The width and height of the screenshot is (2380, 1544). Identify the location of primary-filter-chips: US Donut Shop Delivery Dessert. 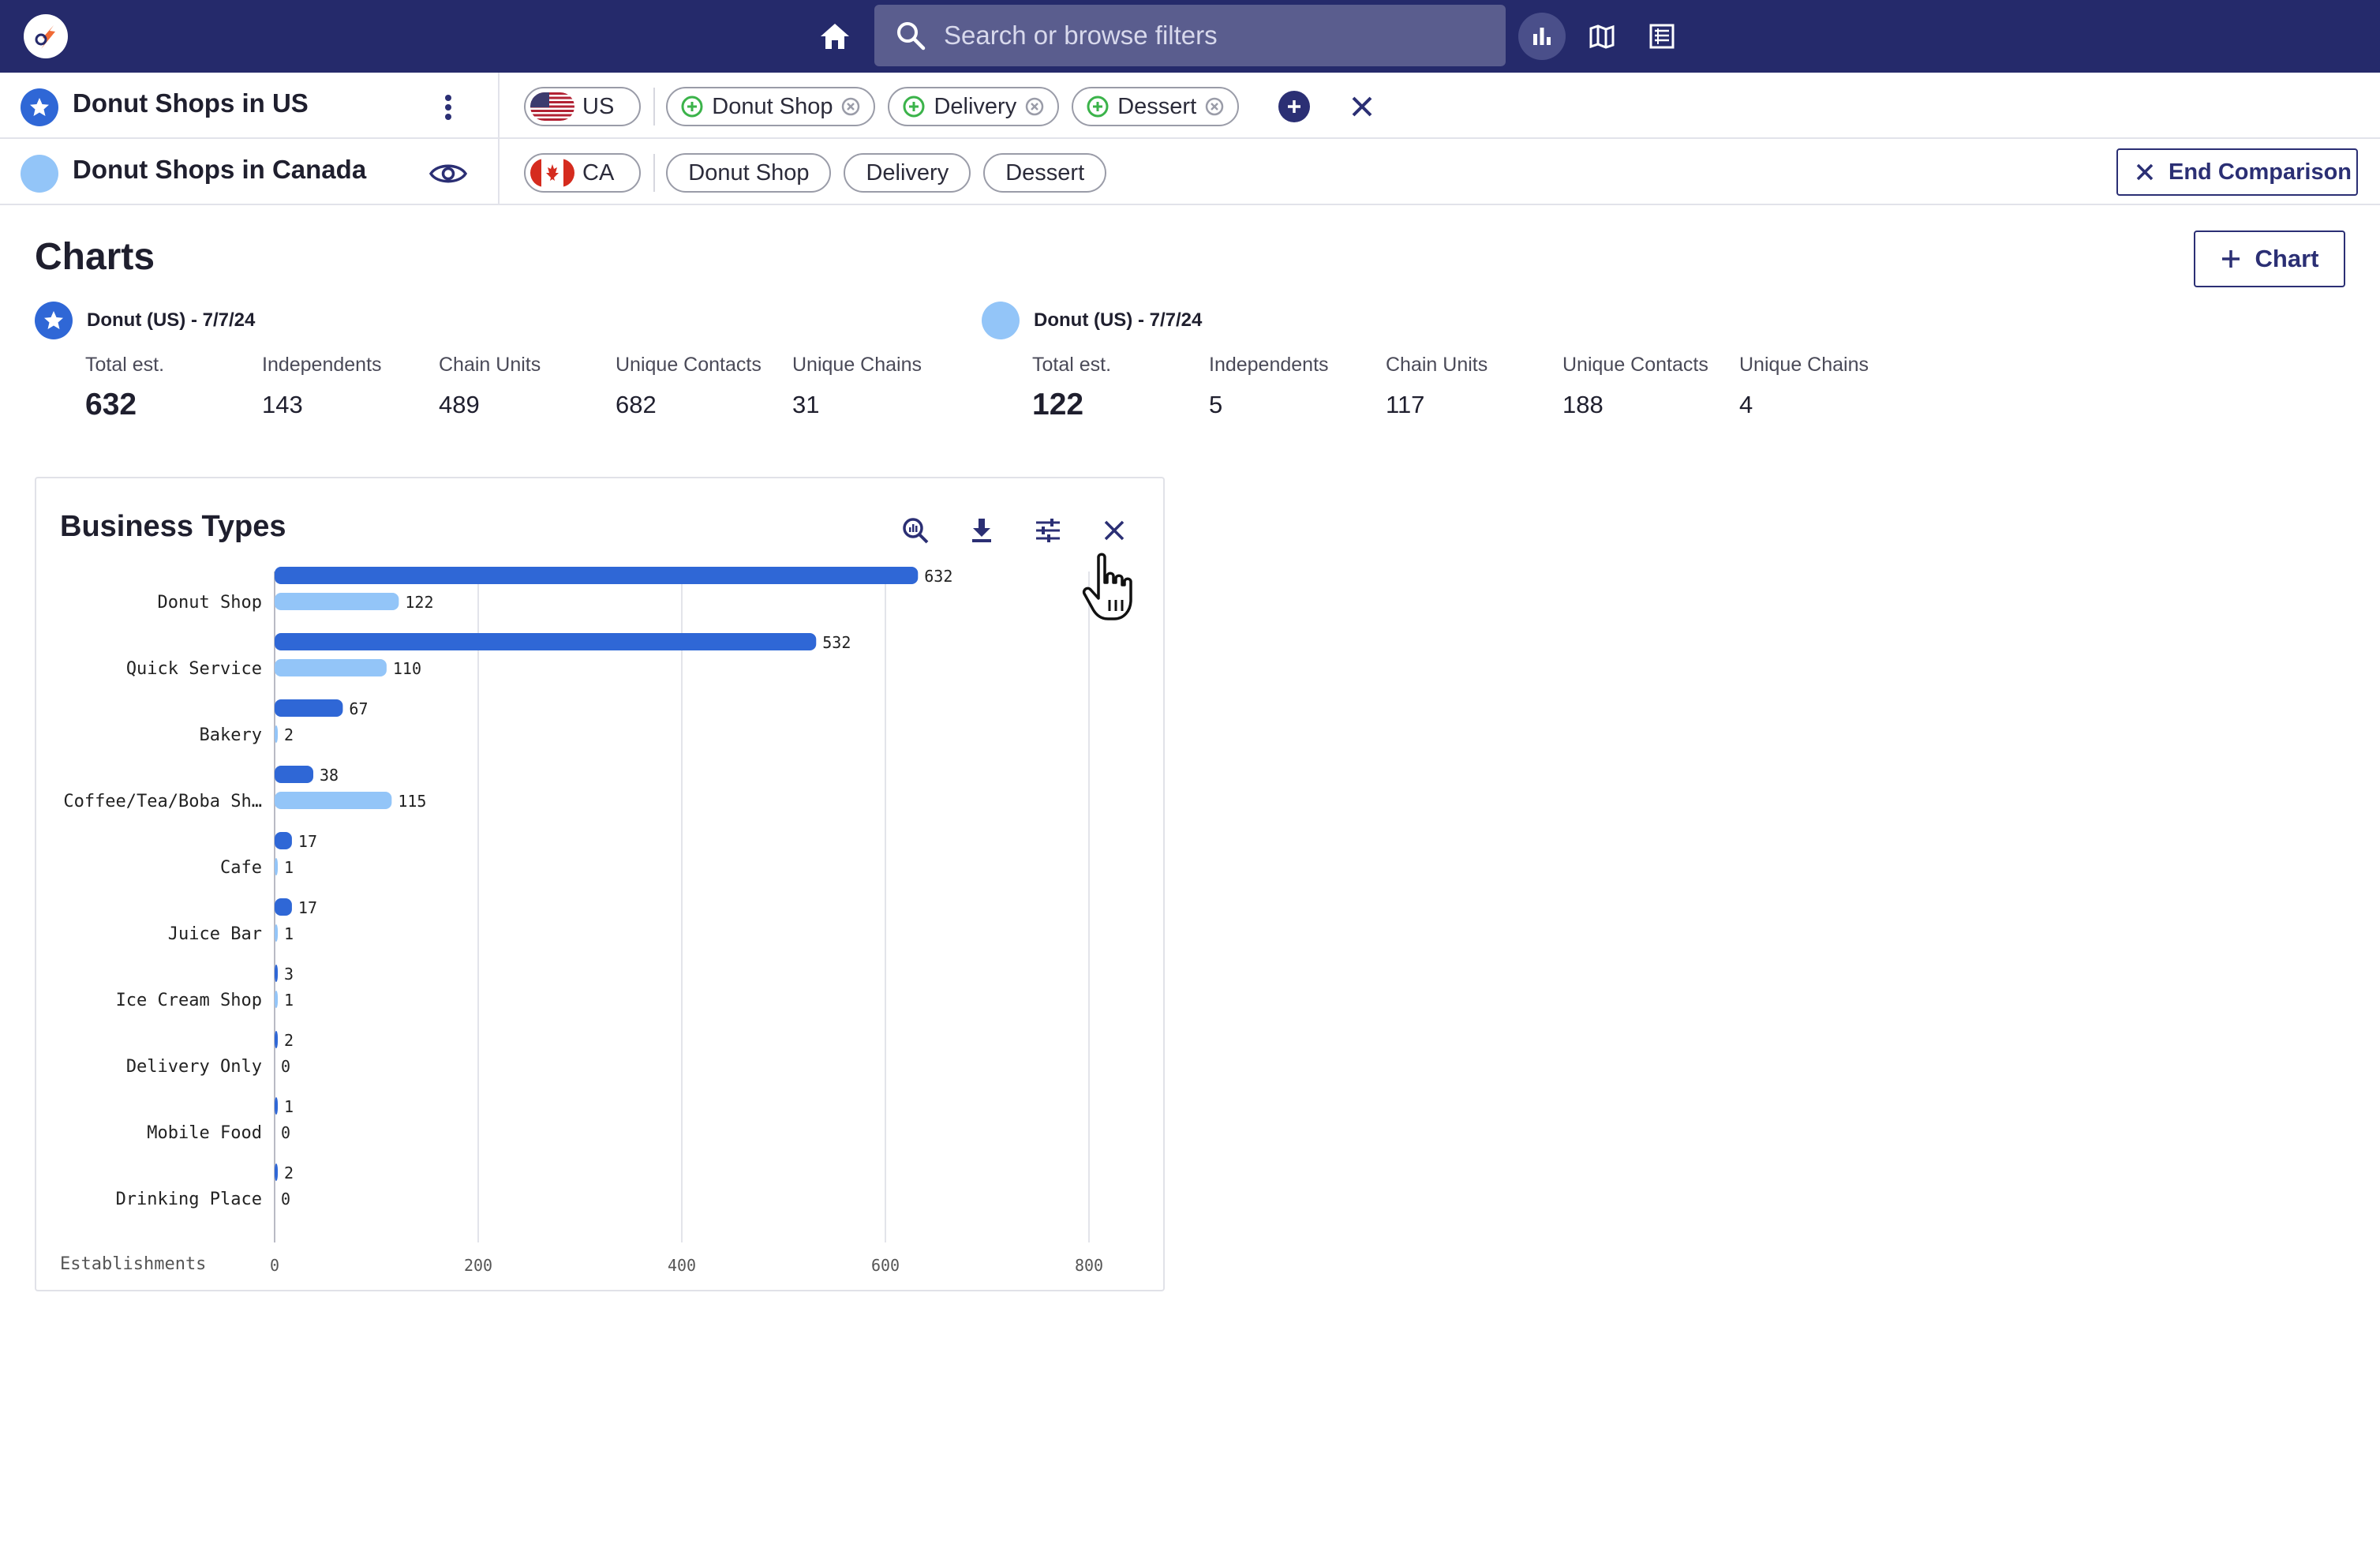
(951, 106).